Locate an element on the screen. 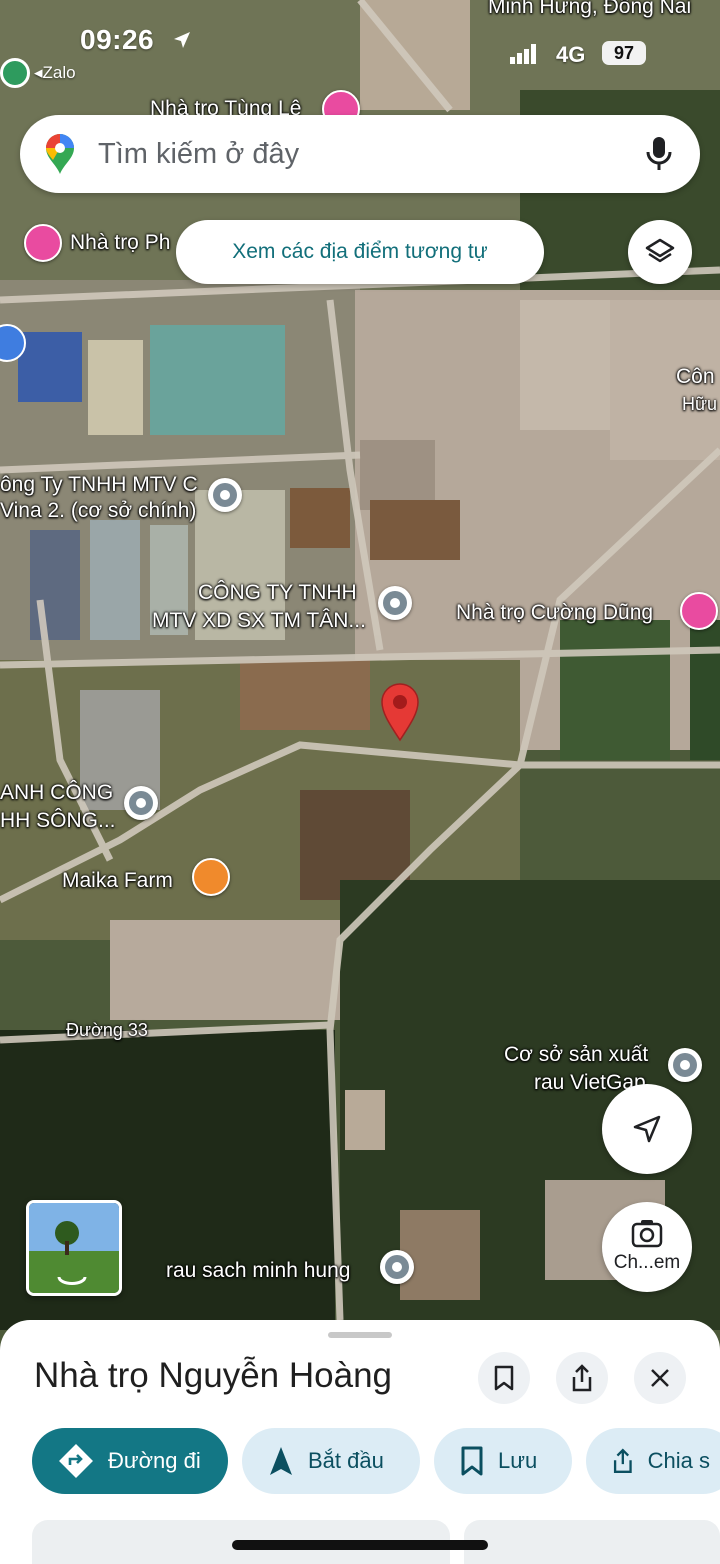  back-arrow-icon: ◂ is located at coordinates (38, 72).